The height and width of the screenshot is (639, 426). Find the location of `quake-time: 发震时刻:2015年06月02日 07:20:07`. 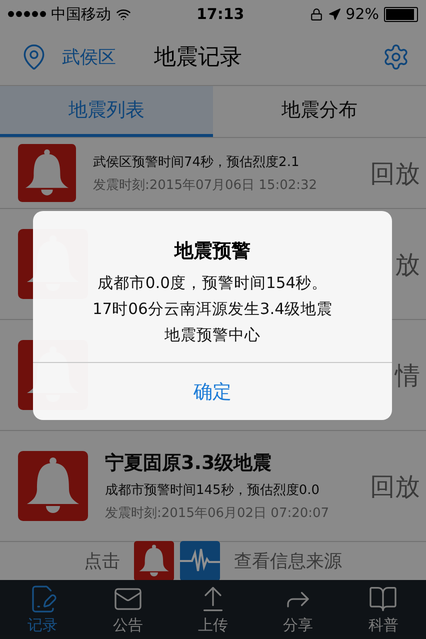

quake-time: 发震时刻:2015年06月02日 07:20:07 is located at coordinates (217, 513).